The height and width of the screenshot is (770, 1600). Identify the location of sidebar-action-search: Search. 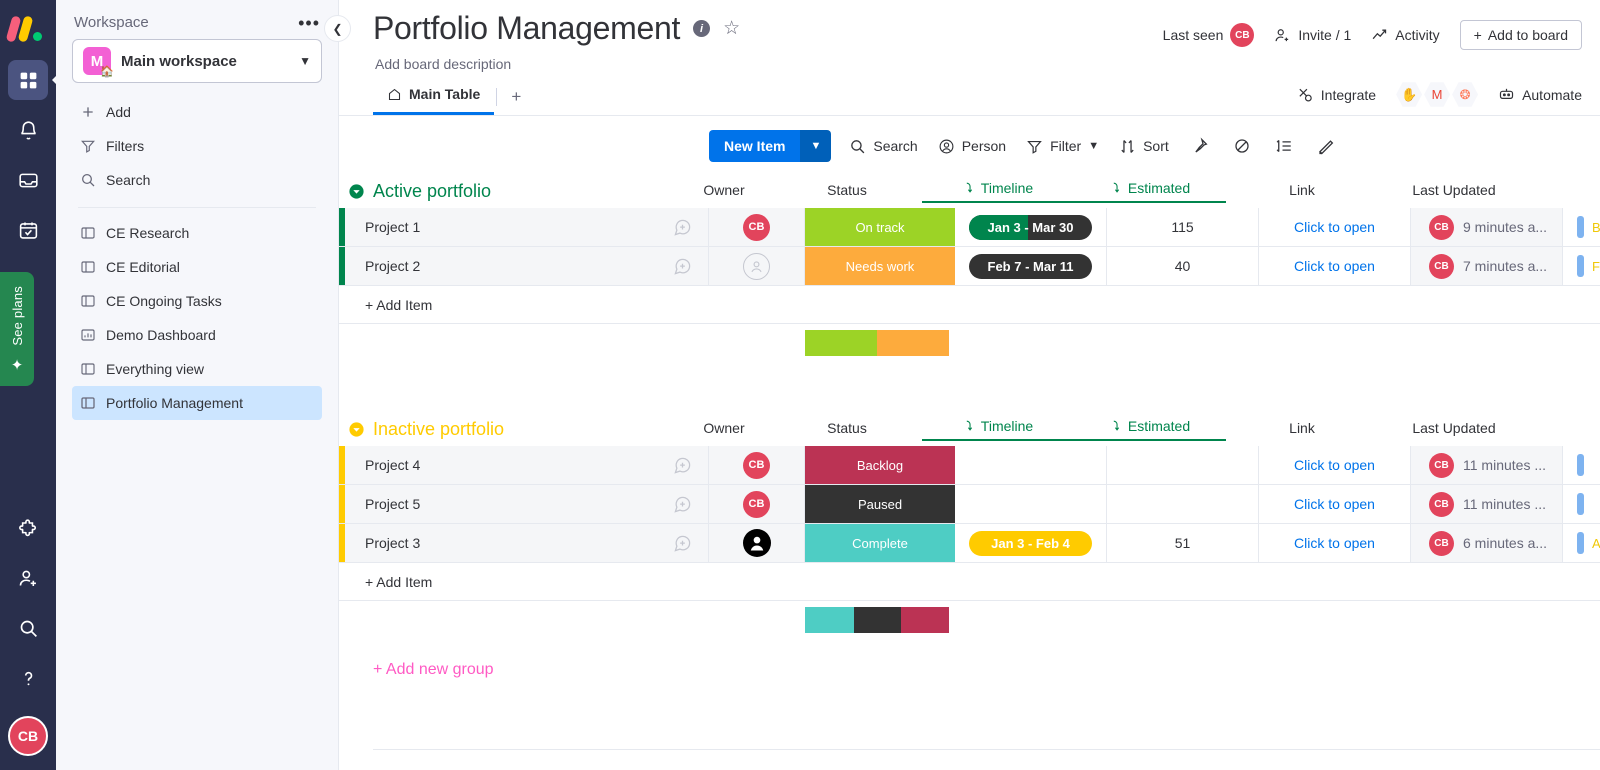
(197, 180).